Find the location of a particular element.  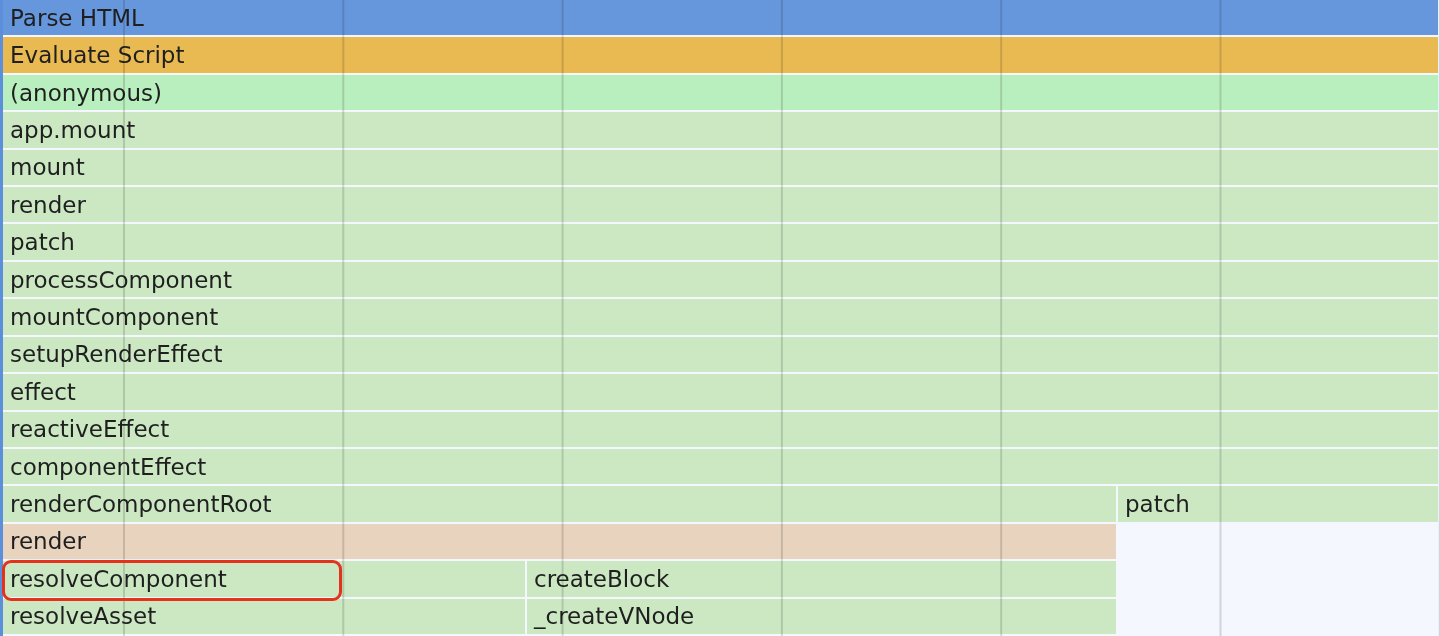

function-bar: renderComponentRoot is located at coordinates (559, 504).